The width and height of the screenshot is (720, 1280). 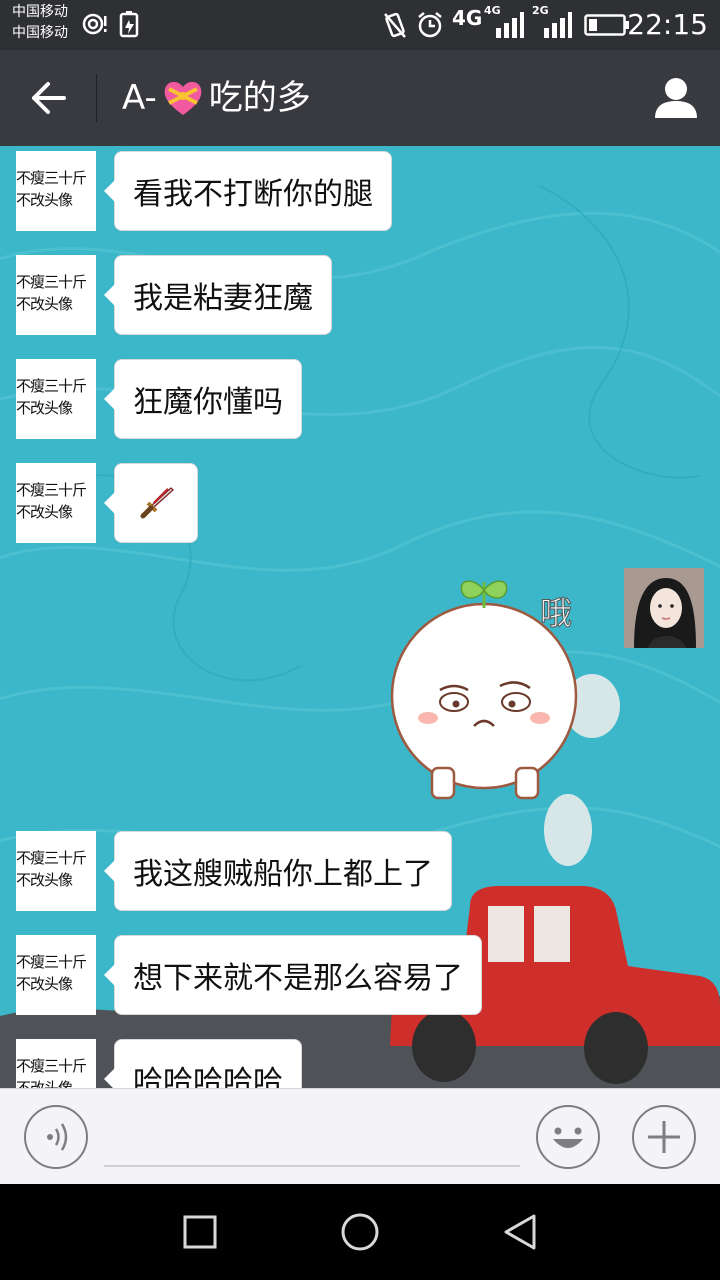 I want to click on message-row: 不瘦三十斤 不改头像 看我不打断你的腿, so click(x=204, y=191).